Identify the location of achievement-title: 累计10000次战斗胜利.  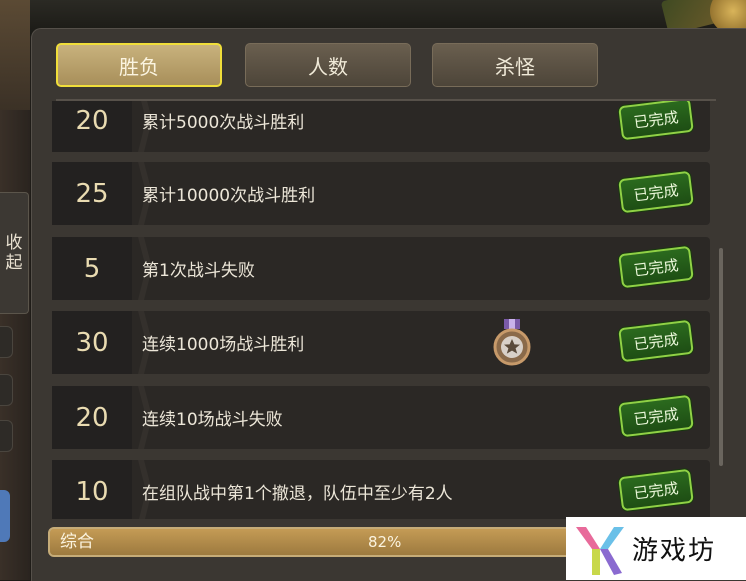
(229, 196).